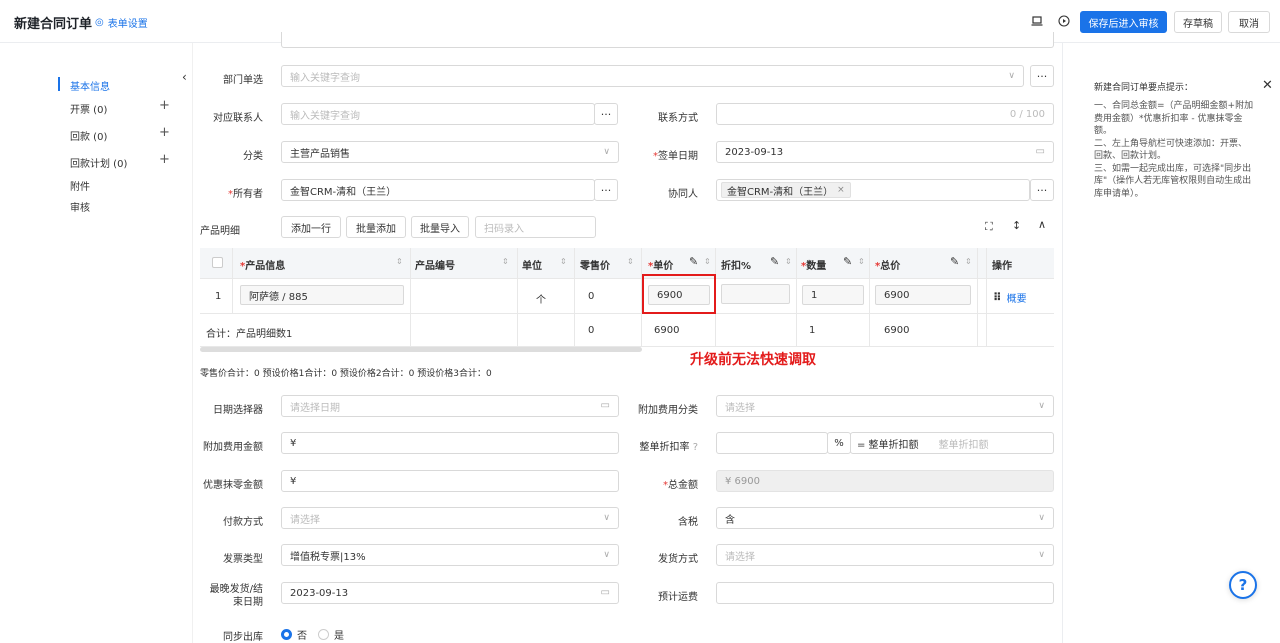 This screenshot has width=1280, height=643. I want to click on select-all-checkbox, so click(217, 262).